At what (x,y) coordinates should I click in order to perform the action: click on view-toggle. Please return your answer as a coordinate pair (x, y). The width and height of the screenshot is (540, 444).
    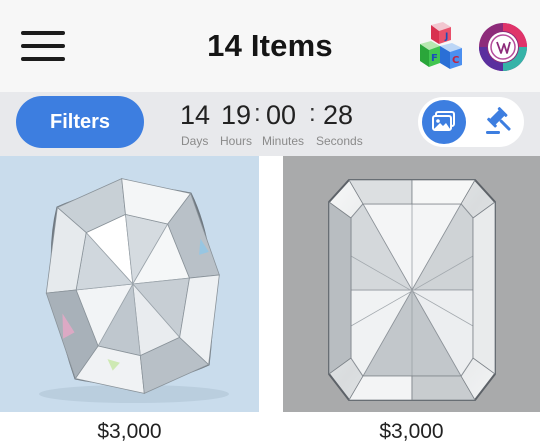
    Looking at the image, I should click on (471, 122).